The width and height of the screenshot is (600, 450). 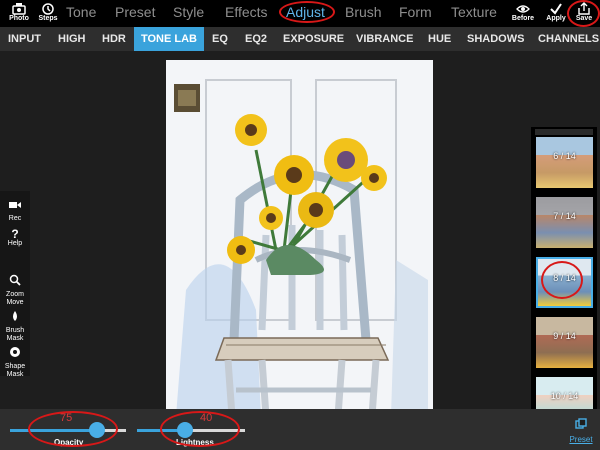 What do you see at coordinates (15, 338) in the screenshot?
I see `brush-label-line2: Mask` at bounding box center [15, 338].